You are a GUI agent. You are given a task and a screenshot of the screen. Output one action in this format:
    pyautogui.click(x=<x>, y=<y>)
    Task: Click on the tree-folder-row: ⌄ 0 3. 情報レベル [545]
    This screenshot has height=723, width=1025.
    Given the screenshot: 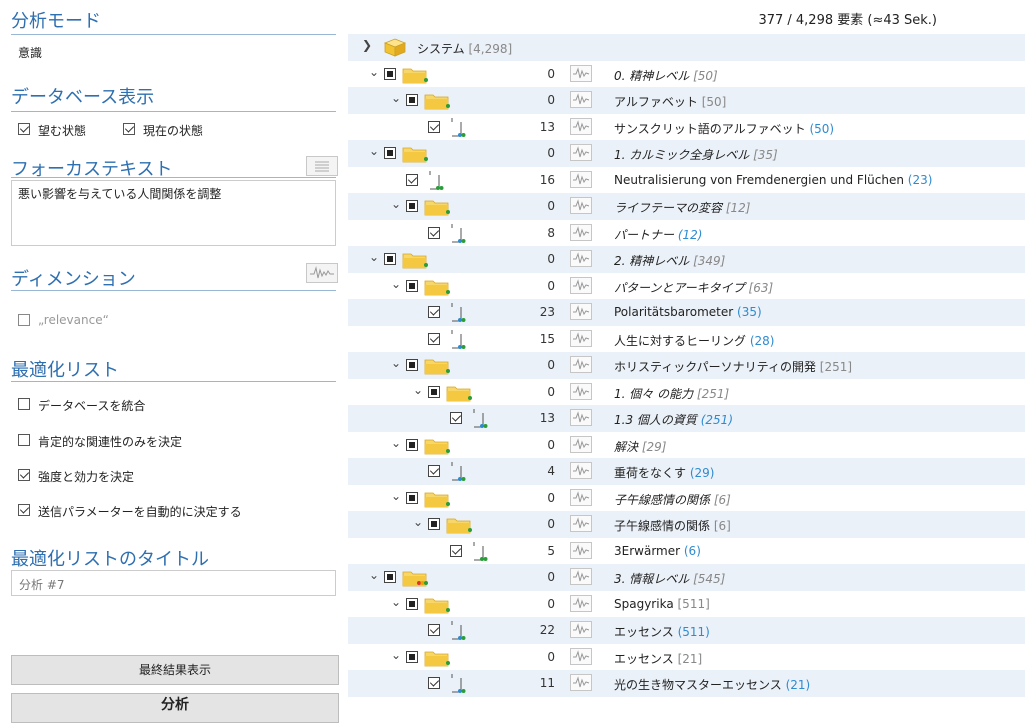 What is the action you would take?
    pyautogui.click(x=686, y=577)
    